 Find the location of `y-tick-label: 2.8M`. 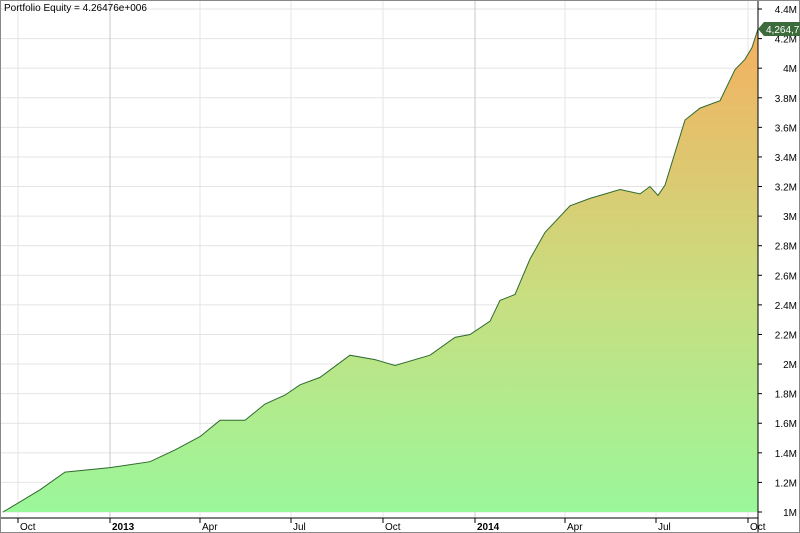

y-tick-label: 2.8M is located at coordinates (786, 247).